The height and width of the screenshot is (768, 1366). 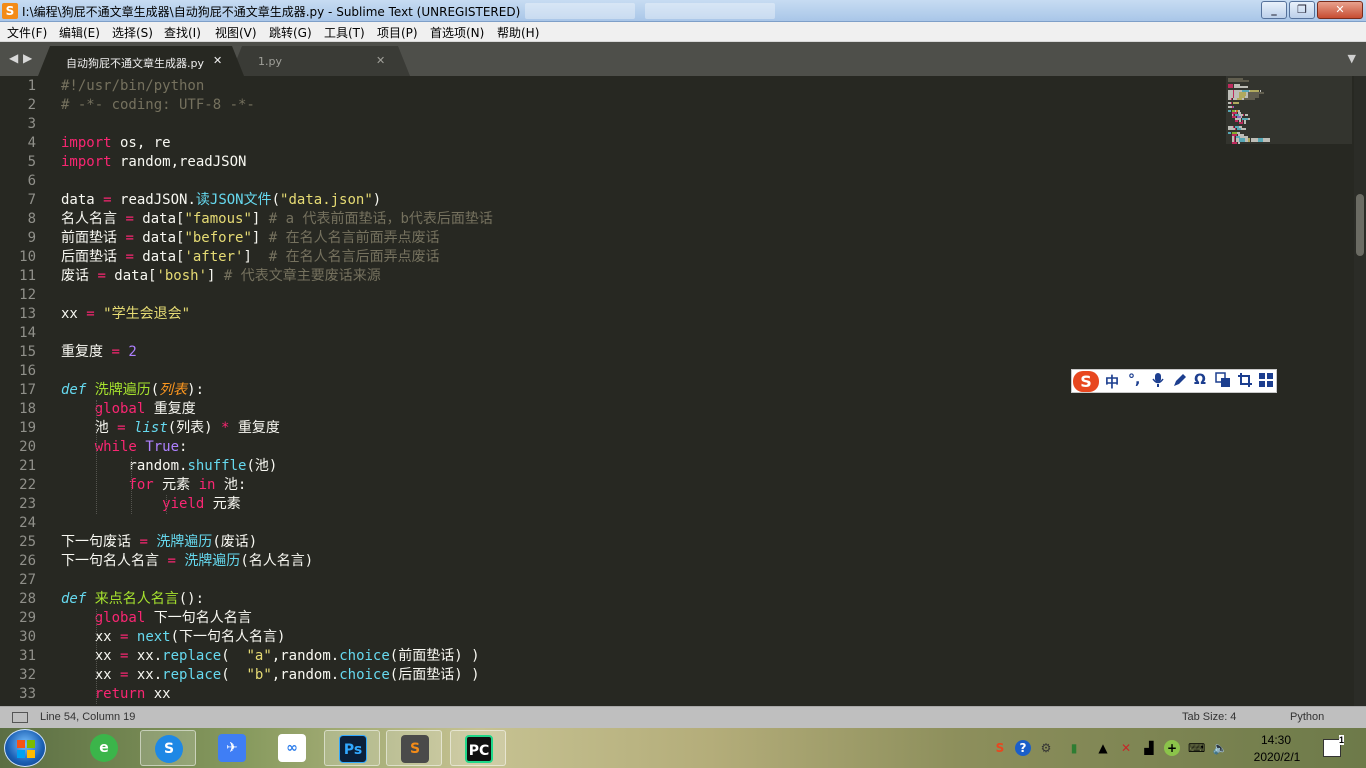 What do you see at coordinates (27, 485) in the screenshot?
I see `line-number: 22` at bounding box center [27, 485].